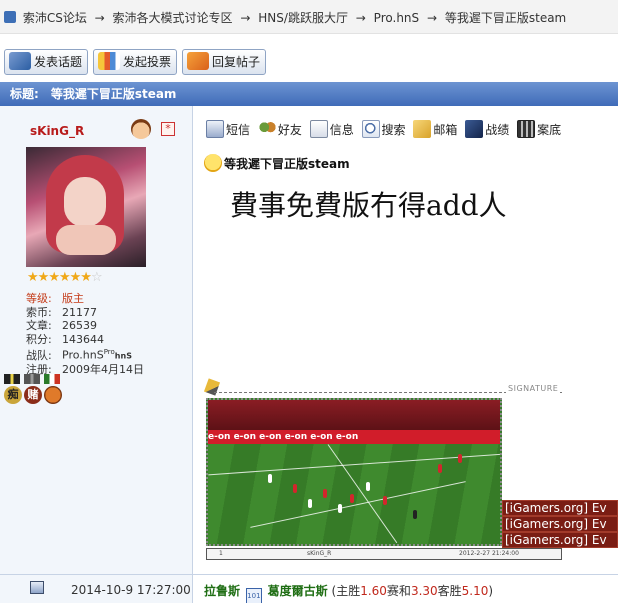  Describe the element at coordinates (20, 61) in the screenshot. I see `new-topic-icon` at that location.